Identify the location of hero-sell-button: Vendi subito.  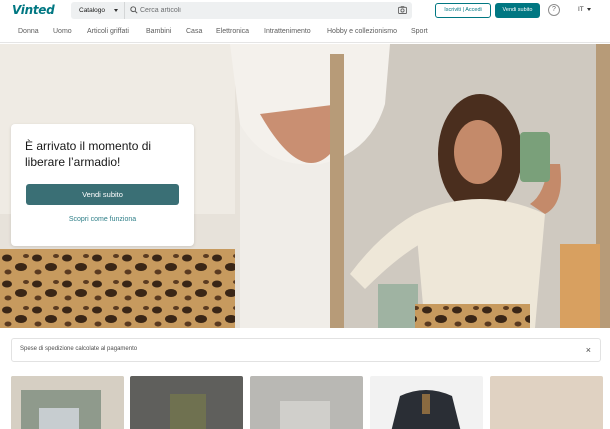
(102, 194).